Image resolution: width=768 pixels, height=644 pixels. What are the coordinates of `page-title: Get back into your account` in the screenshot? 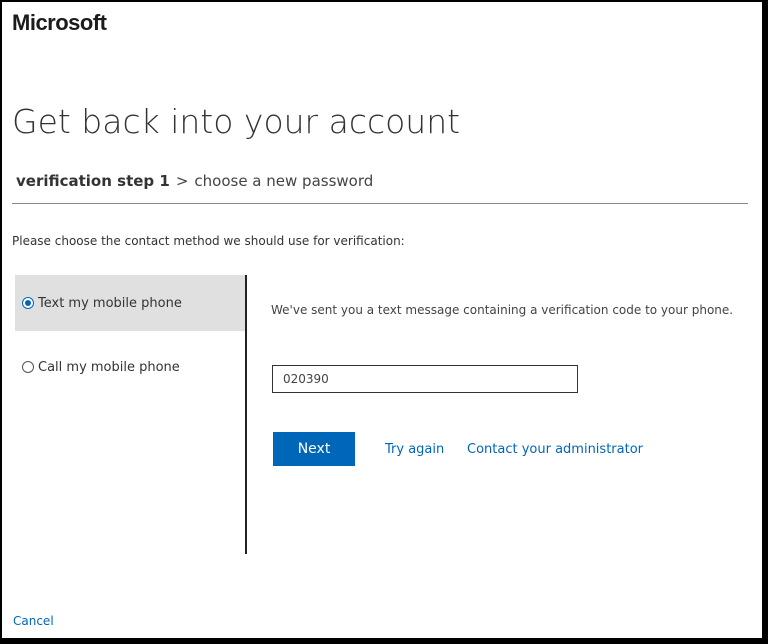 It's located at (236, 121).